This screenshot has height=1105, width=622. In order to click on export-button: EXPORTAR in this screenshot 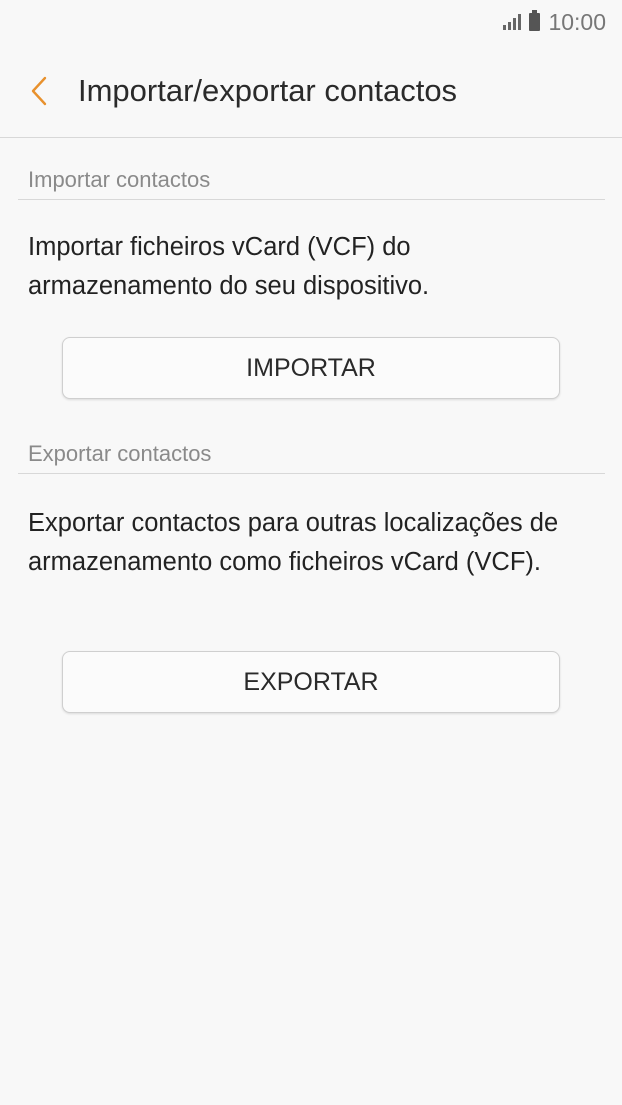, I will do `click(311, 682)`.